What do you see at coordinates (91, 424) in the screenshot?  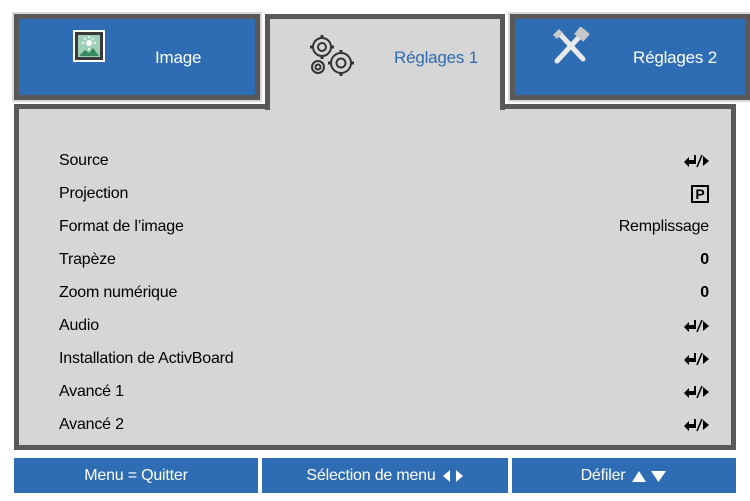 I see `menu-item-label: Avancé 2` at bounding box center [91, 424].